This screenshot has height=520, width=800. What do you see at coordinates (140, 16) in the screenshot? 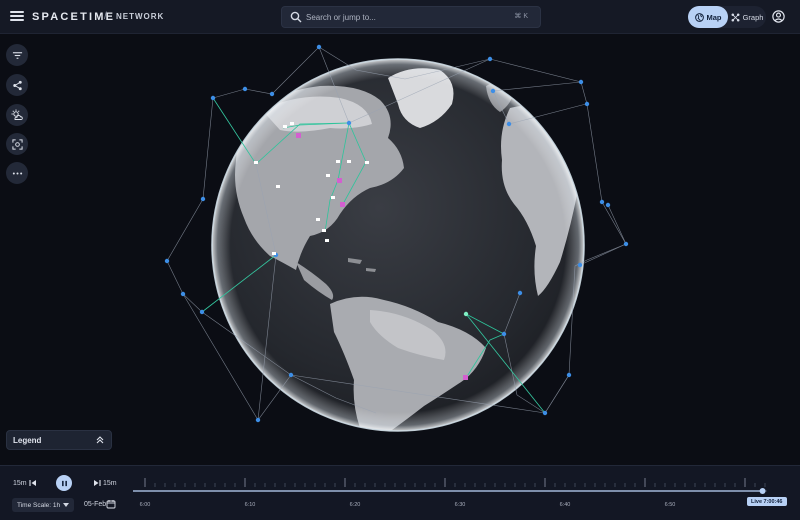
I see `section-title: NETWORK` at bounding box center [140, 16].